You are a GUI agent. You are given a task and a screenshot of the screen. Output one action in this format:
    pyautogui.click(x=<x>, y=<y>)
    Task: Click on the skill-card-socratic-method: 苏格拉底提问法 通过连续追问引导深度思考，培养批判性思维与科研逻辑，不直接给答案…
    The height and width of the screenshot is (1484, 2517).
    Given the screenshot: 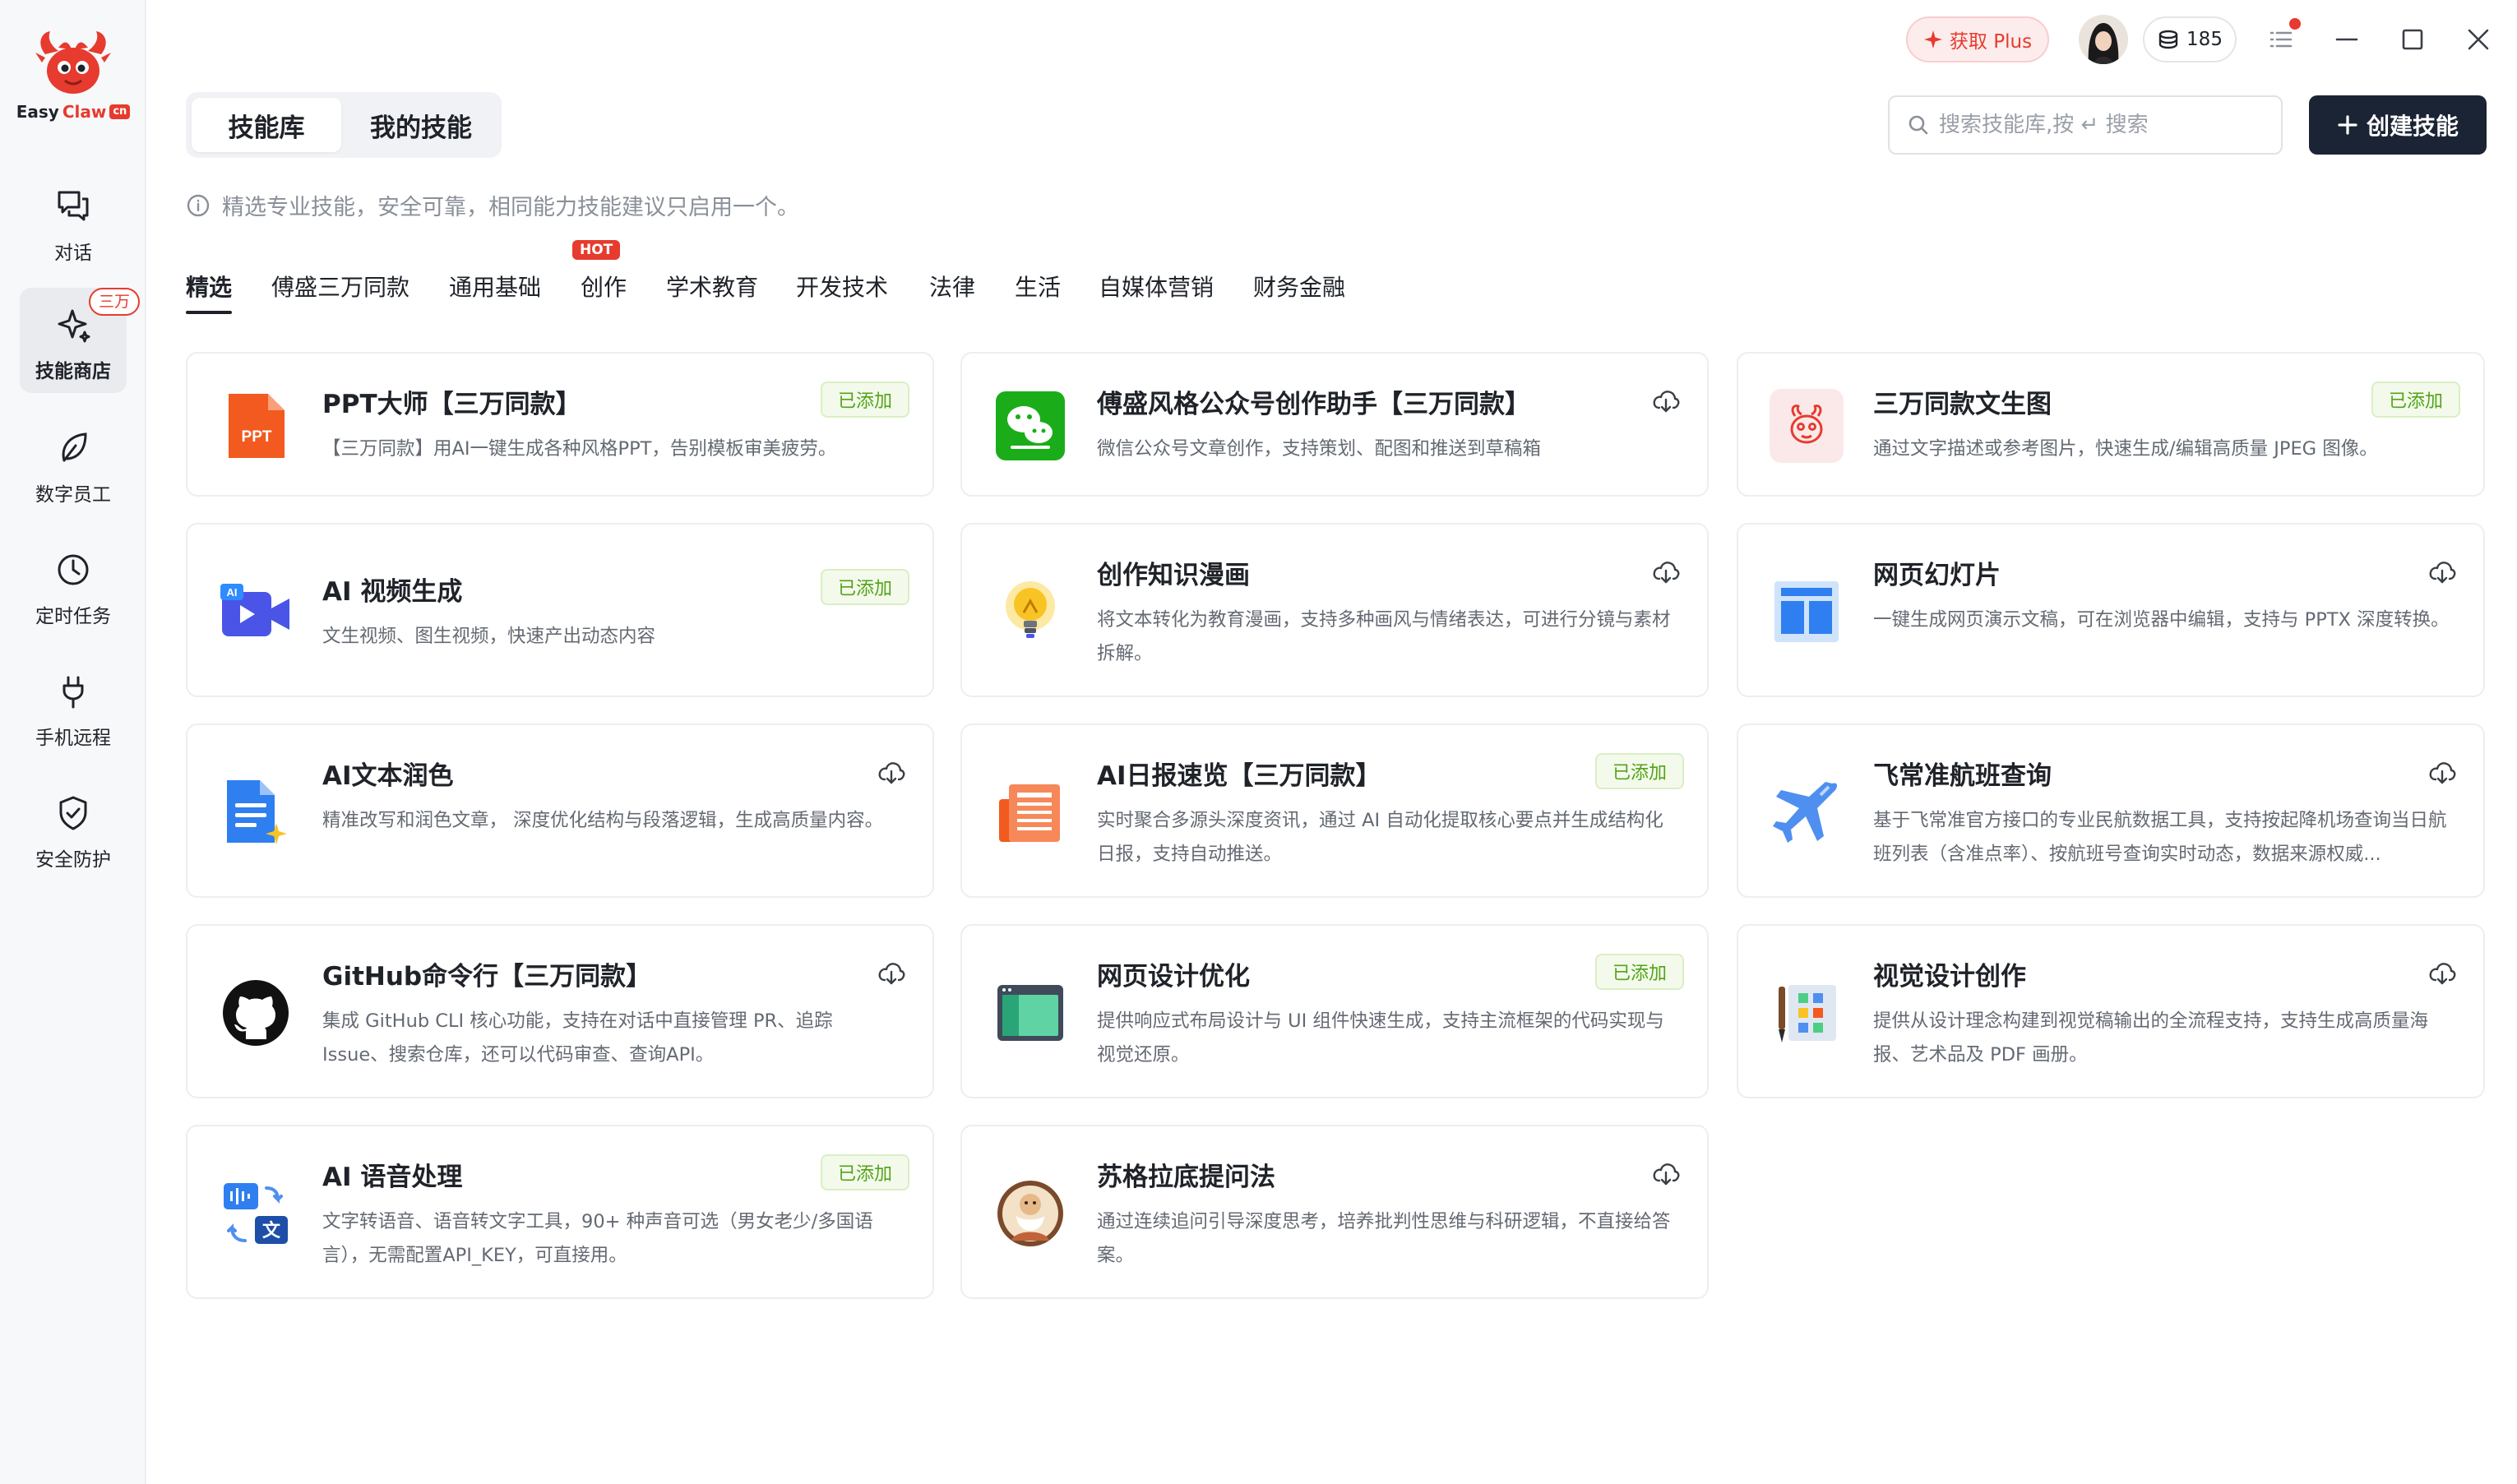 What is the action you would take?
    pyautogui.click(x=1334, y=1212)
    